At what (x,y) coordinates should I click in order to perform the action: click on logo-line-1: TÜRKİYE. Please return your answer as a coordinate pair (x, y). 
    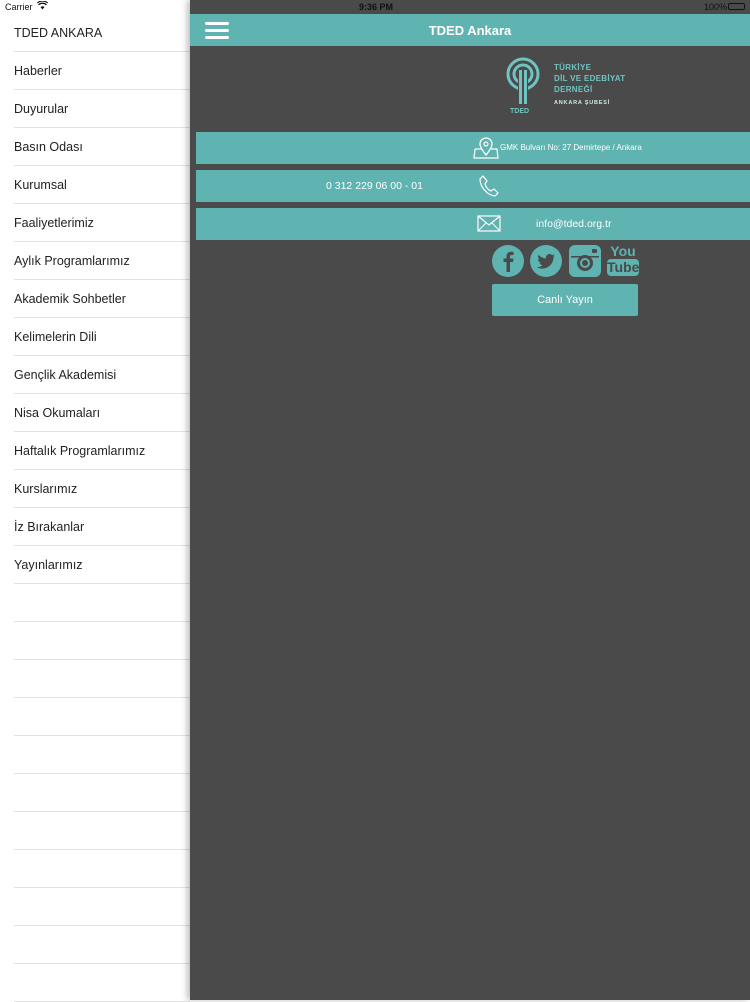
    Looking at the image, I should click on (573, 67).